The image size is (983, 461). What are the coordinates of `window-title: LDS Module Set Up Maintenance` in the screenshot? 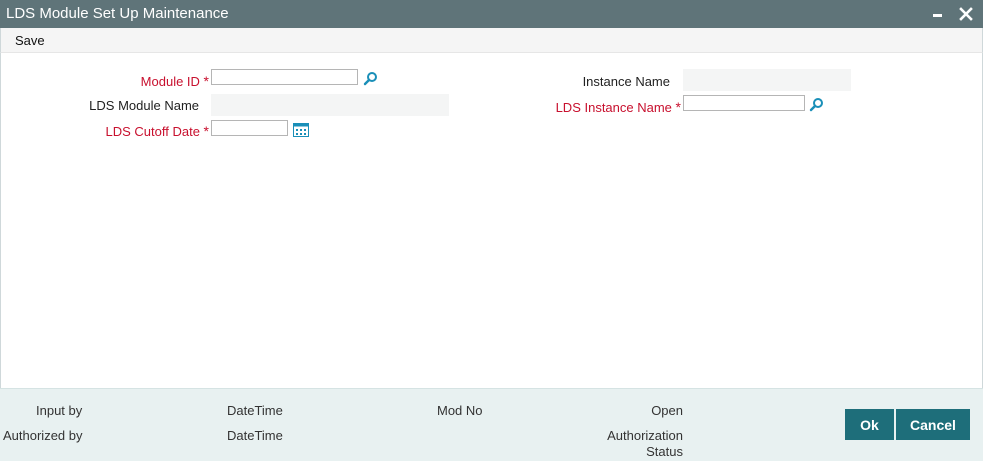 It's located at (117, 13).